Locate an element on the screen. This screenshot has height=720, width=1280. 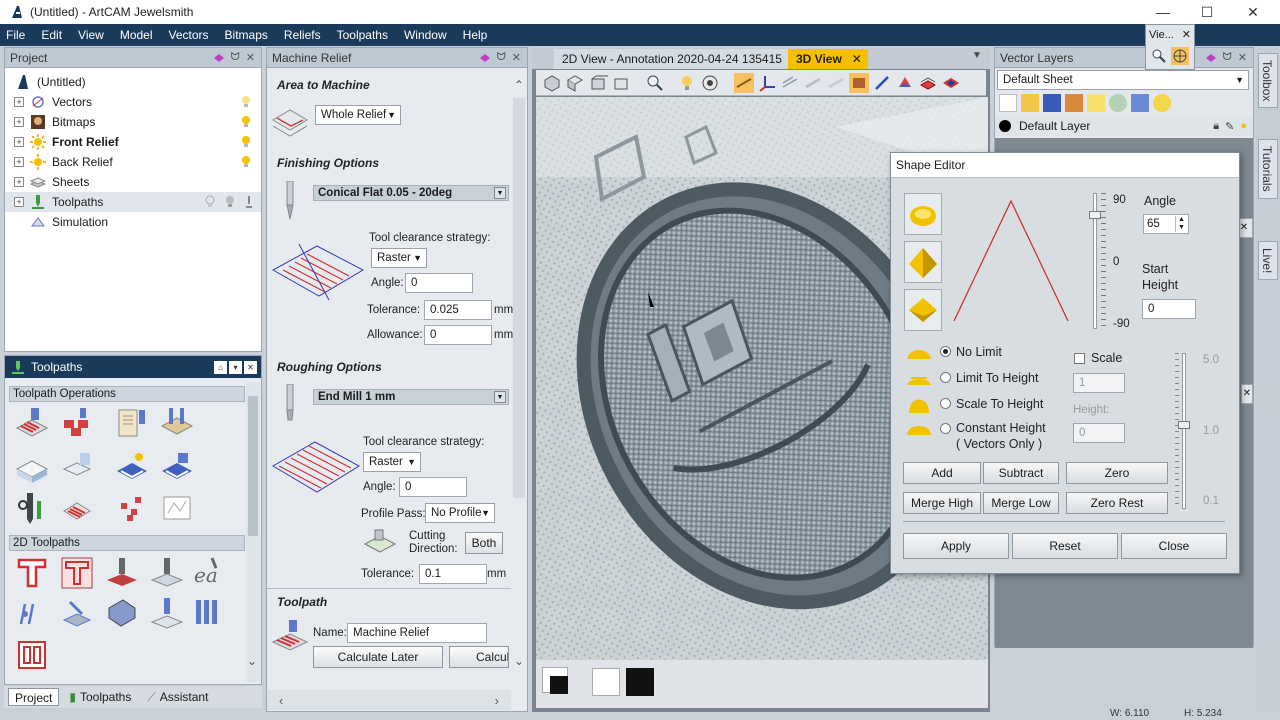
scrollbar-thumb is located at coordinates (253, 466).